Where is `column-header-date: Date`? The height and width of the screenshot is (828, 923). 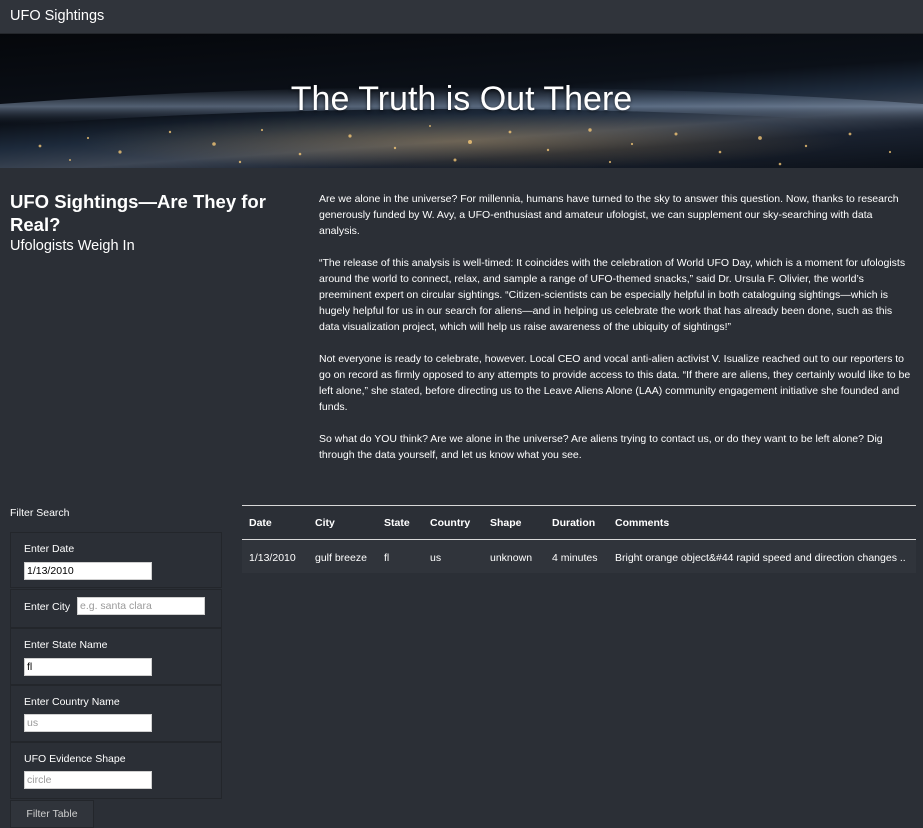 column-header-date: Date is located at coordinates (275, 522).